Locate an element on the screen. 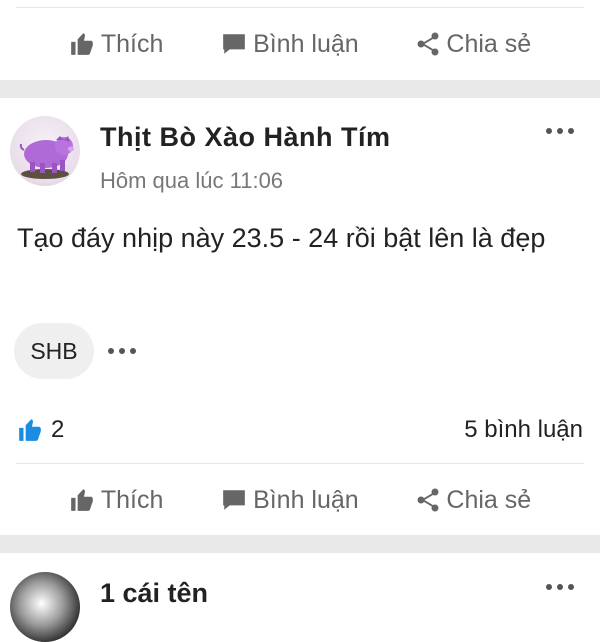 Image resolution: width=600 pixels, height=642 pixels. next-post-author-name: 1 cái tên is located at coordinates (154, 593).